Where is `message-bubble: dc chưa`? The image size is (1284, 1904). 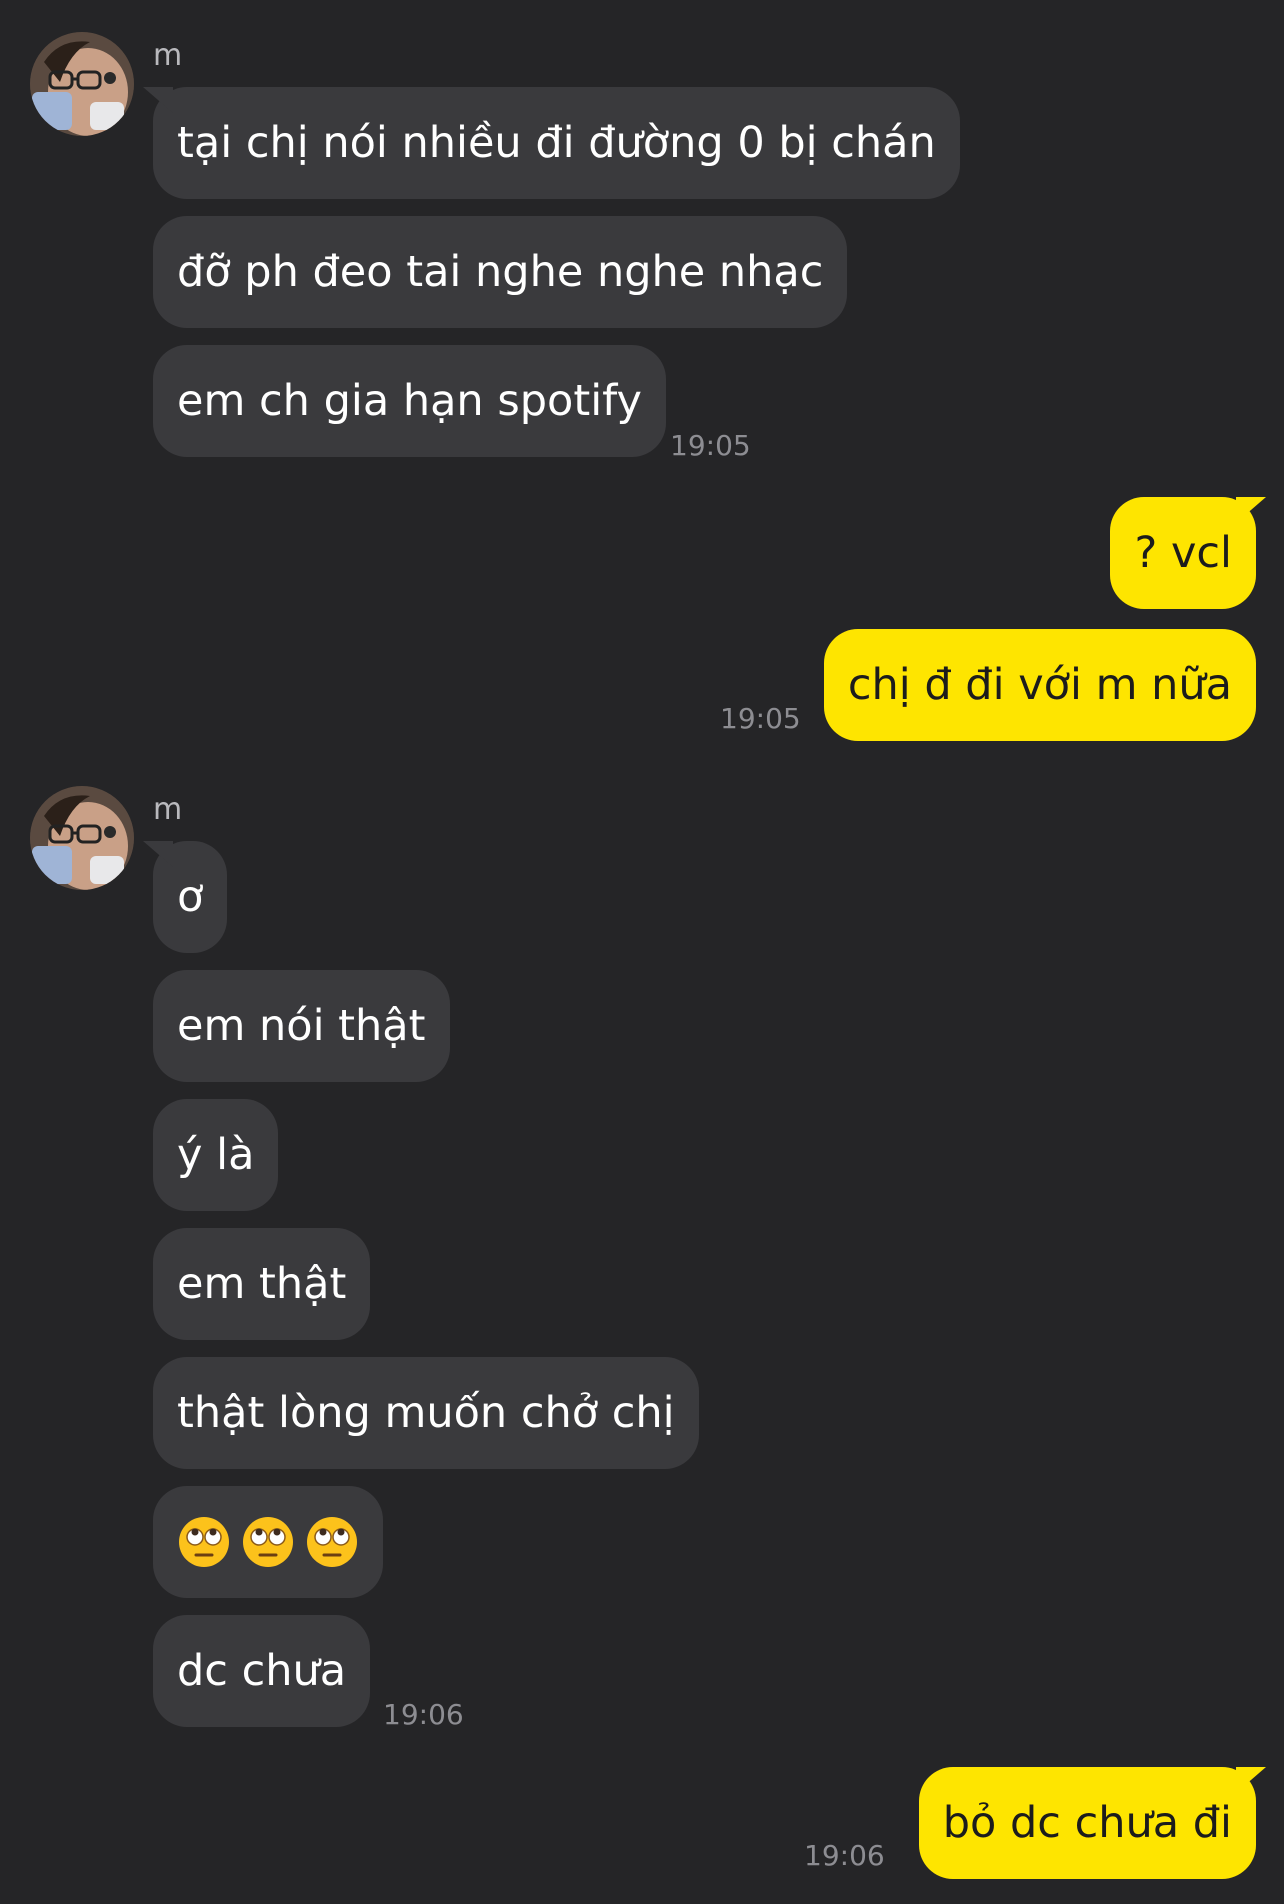 message-bubble: dc chưa is located at coordinates (262, 1671).